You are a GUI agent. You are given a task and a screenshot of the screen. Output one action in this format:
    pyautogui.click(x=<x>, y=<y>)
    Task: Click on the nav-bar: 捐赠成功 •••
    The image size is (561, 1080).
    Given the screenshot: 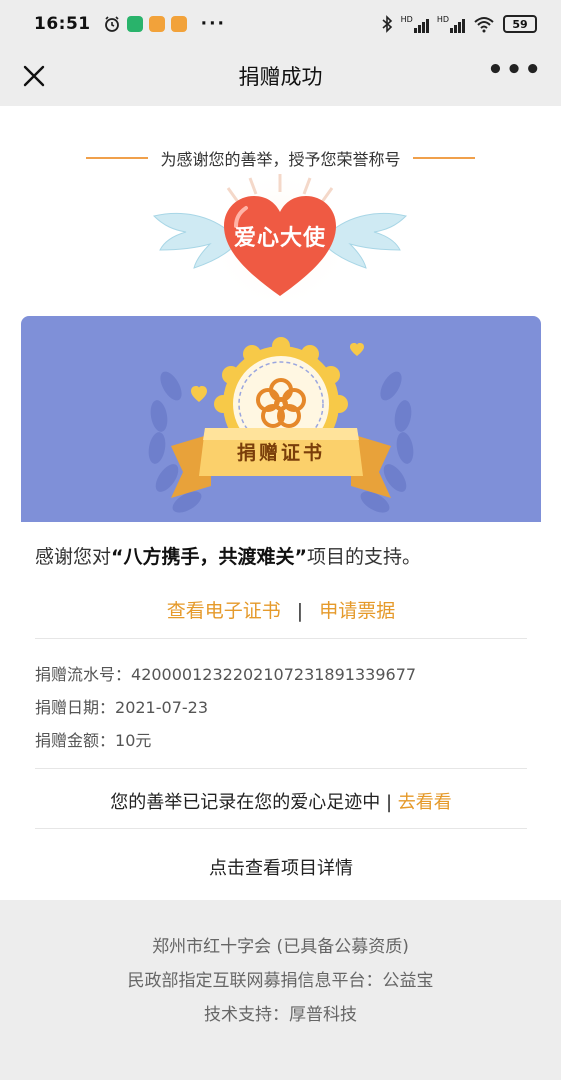 What is the action you would take?
    pyautogui.click(x=280, y=76)
    